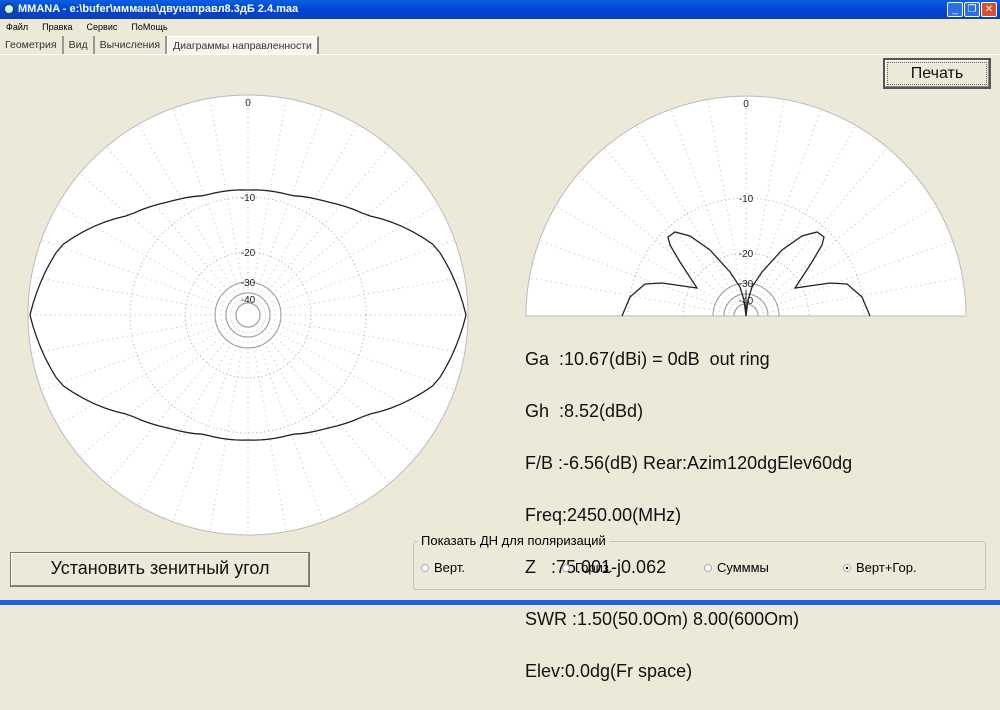  I want to click on radio-label: Сумммы, so click(743, 567).